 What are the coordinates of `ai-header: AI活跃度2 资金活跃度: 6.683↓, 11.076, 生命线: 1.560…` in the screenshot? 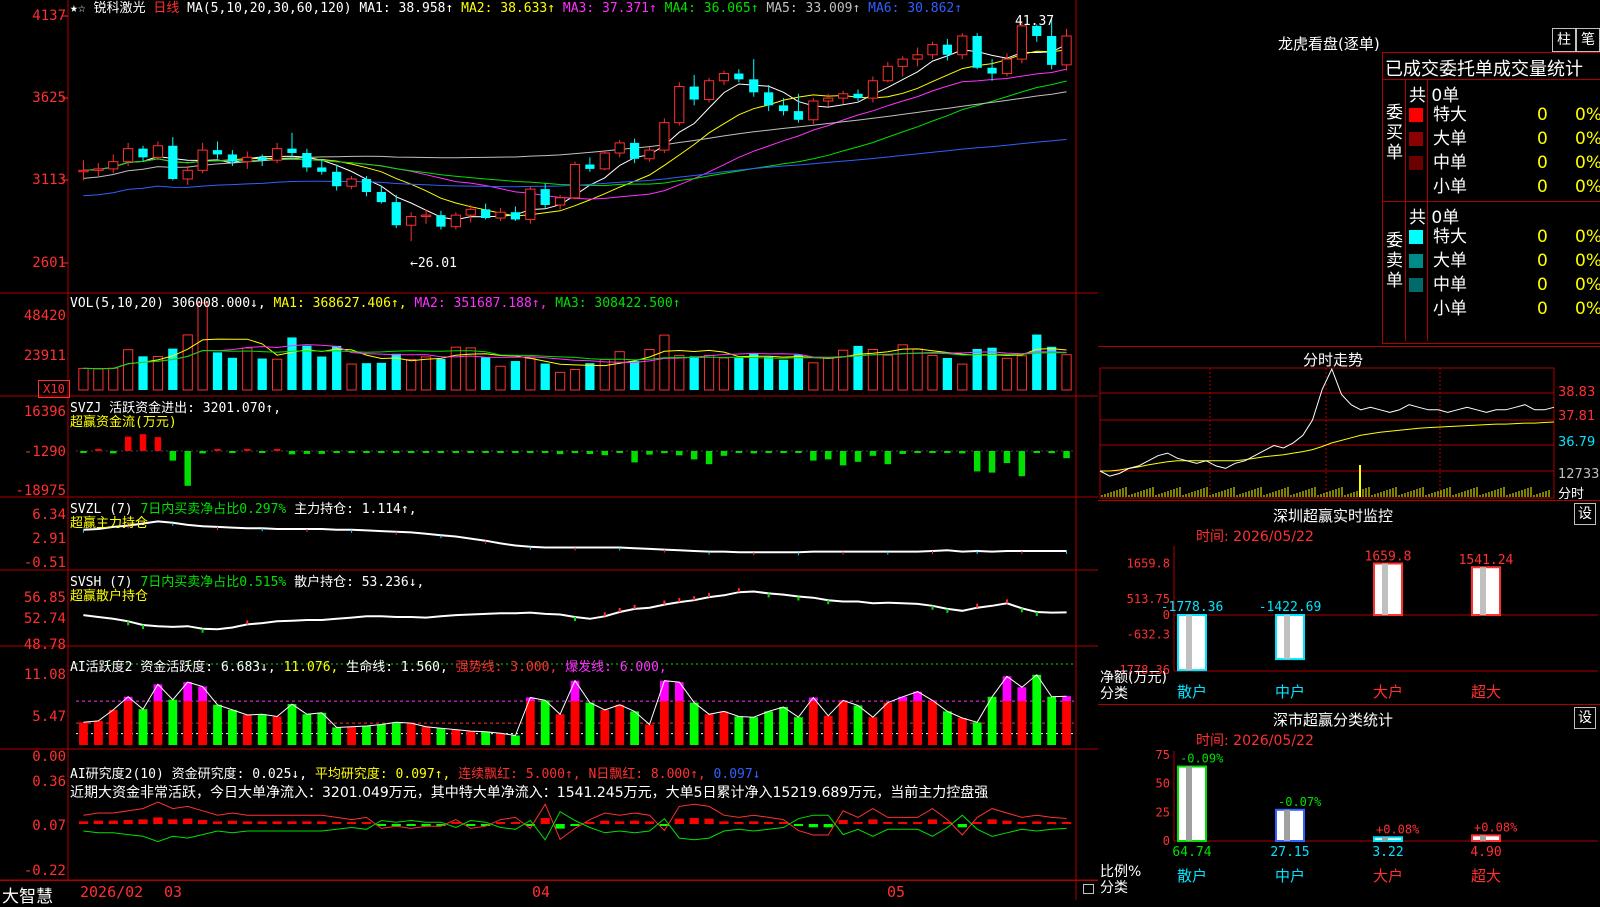 It's located at (368, 667).